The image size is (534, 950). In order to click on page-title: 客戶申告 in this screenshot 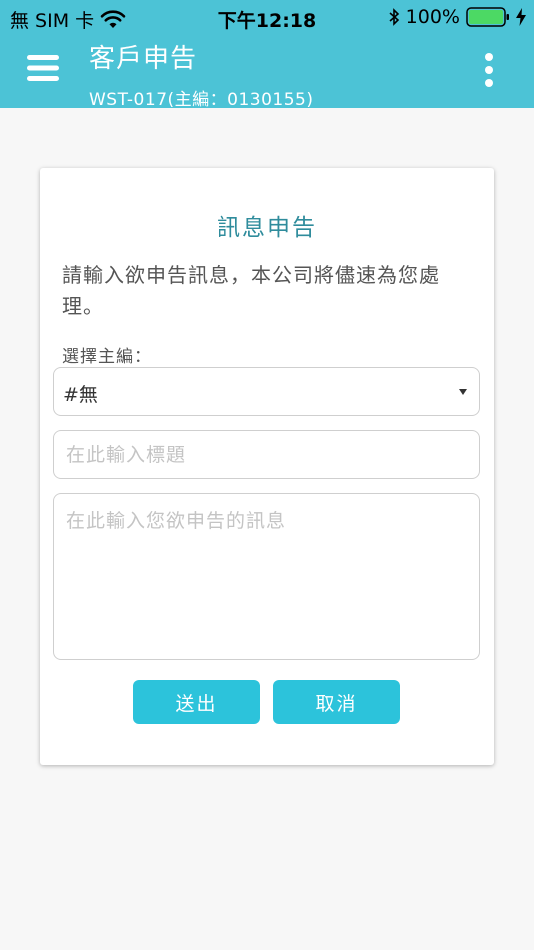, I will do `click(143, 59)`.